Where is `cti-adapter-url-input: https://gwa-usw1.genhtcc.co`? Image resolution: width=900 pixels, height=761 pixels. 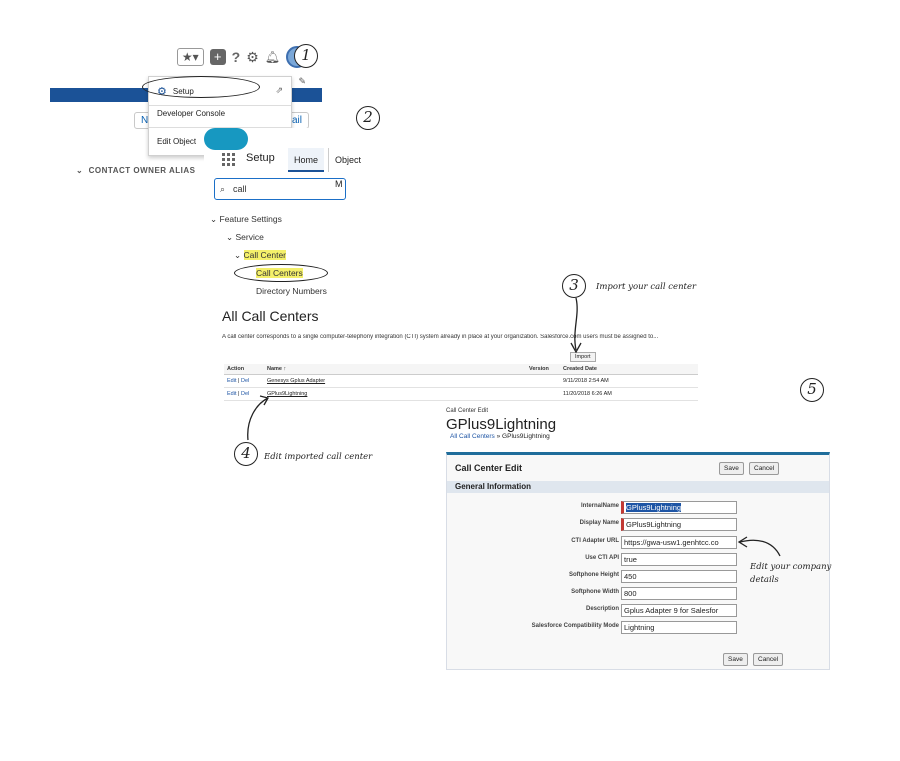
cti-adapter-url-input: https://gwa-usw1.genhtcc.co is located at coordinates (679, 542).